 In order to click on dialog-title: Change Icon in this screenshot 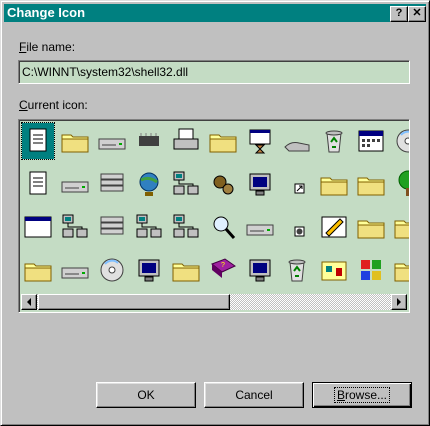, I will do `click(46, 12)`.